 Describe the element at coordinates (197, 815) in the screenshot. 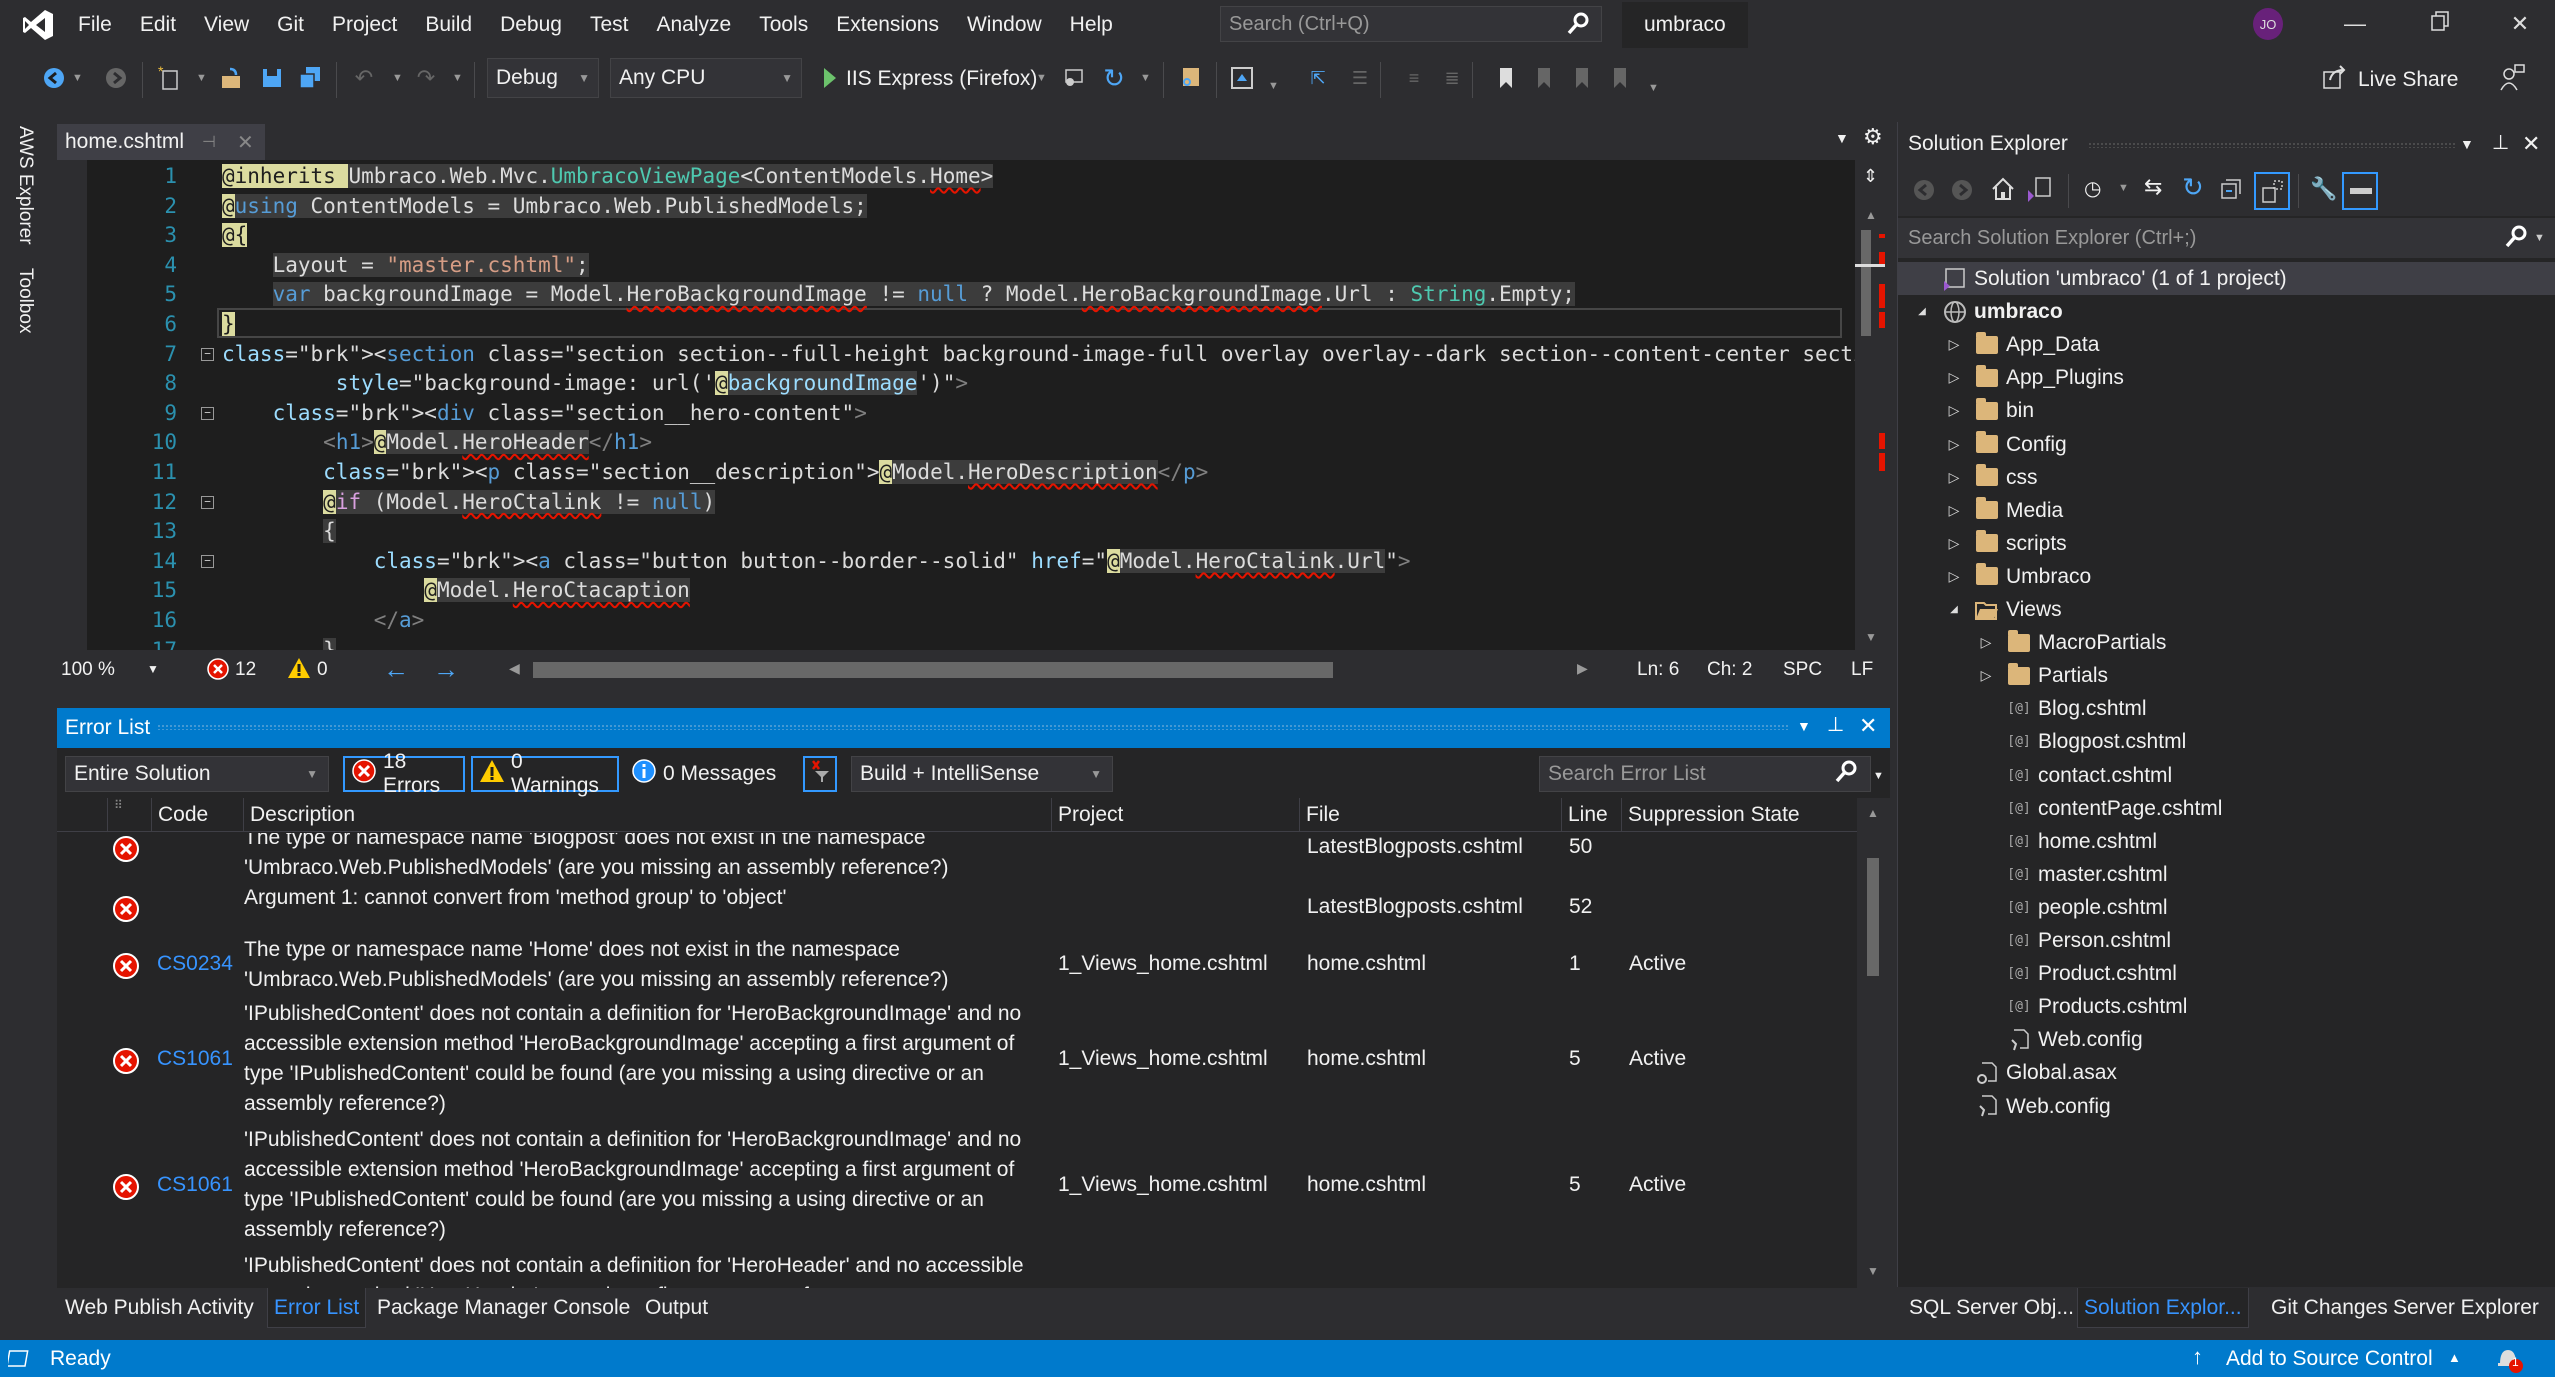

I see `column-header-code: Code` at that location.